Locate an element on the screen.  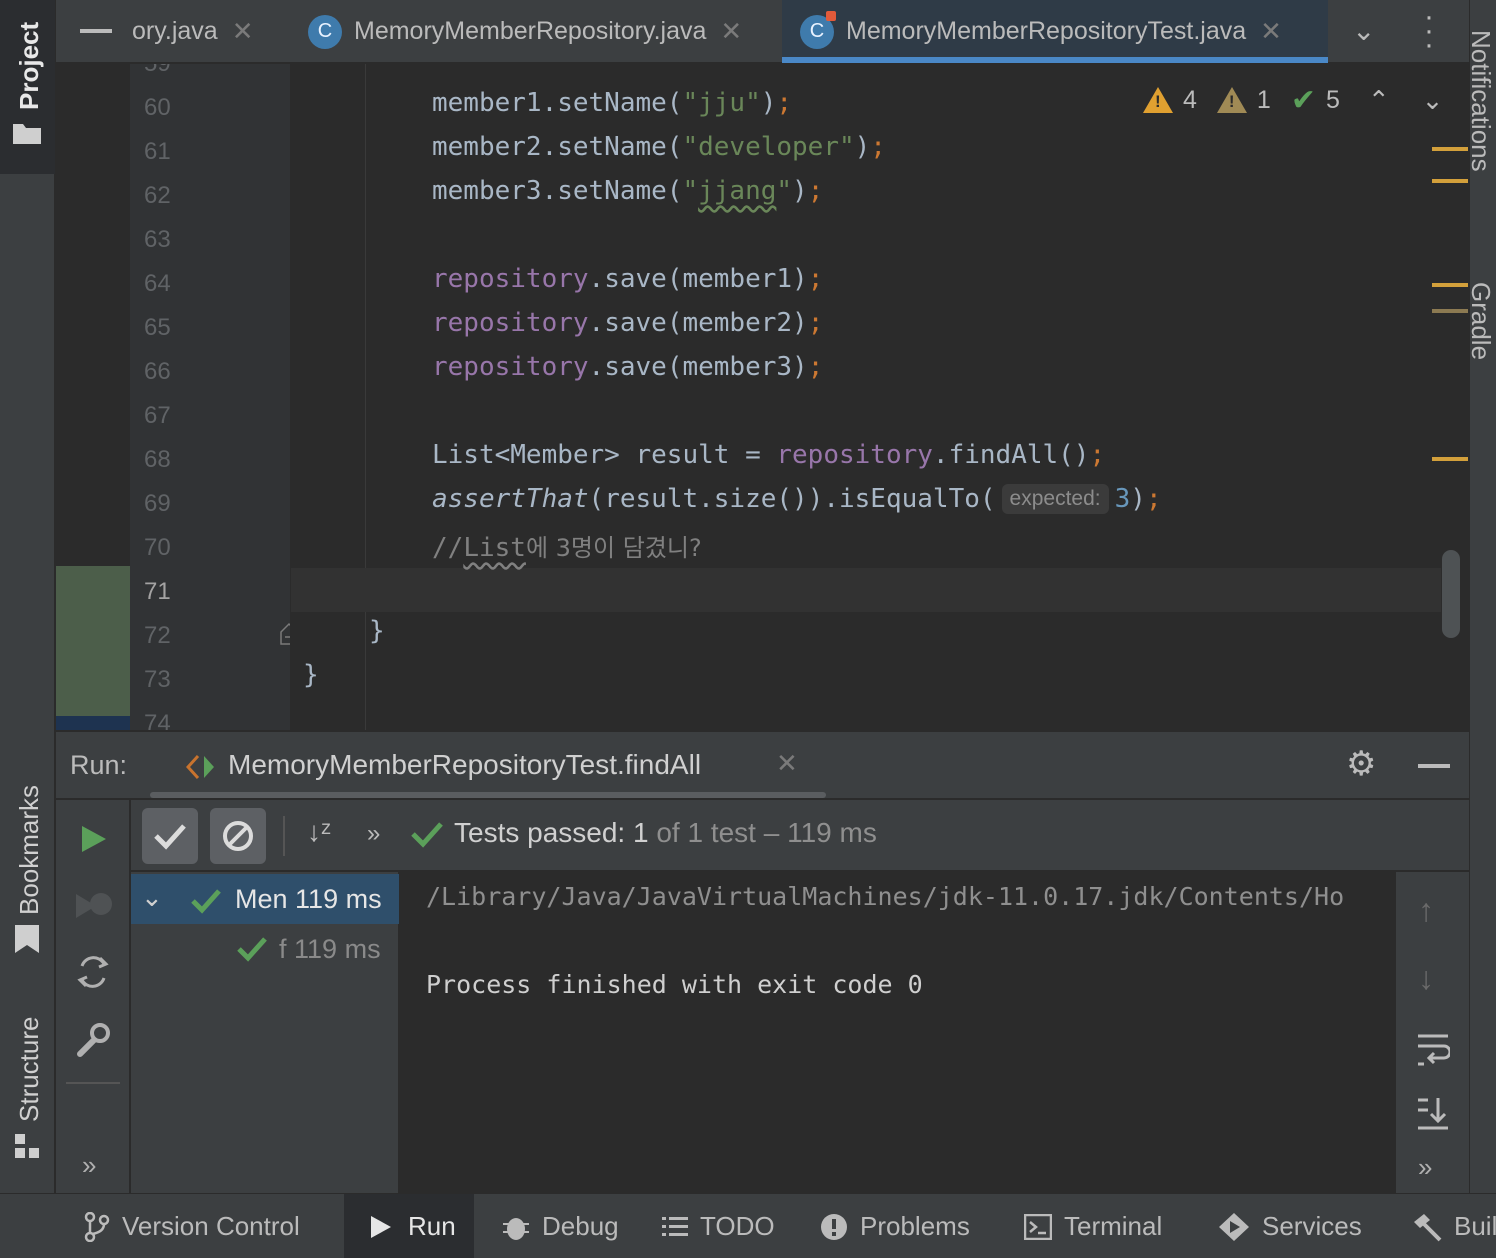
changed-lines-marker is located at coordinates (93, 641).